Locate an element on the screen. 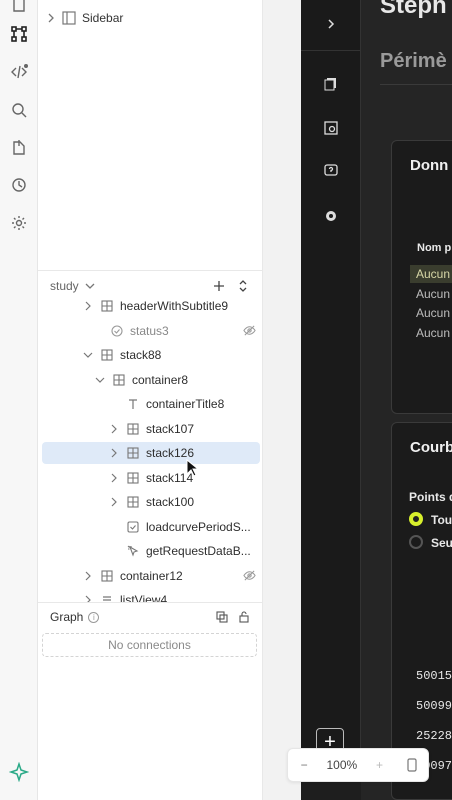  copy-icon is located at coordinates (222, 617).